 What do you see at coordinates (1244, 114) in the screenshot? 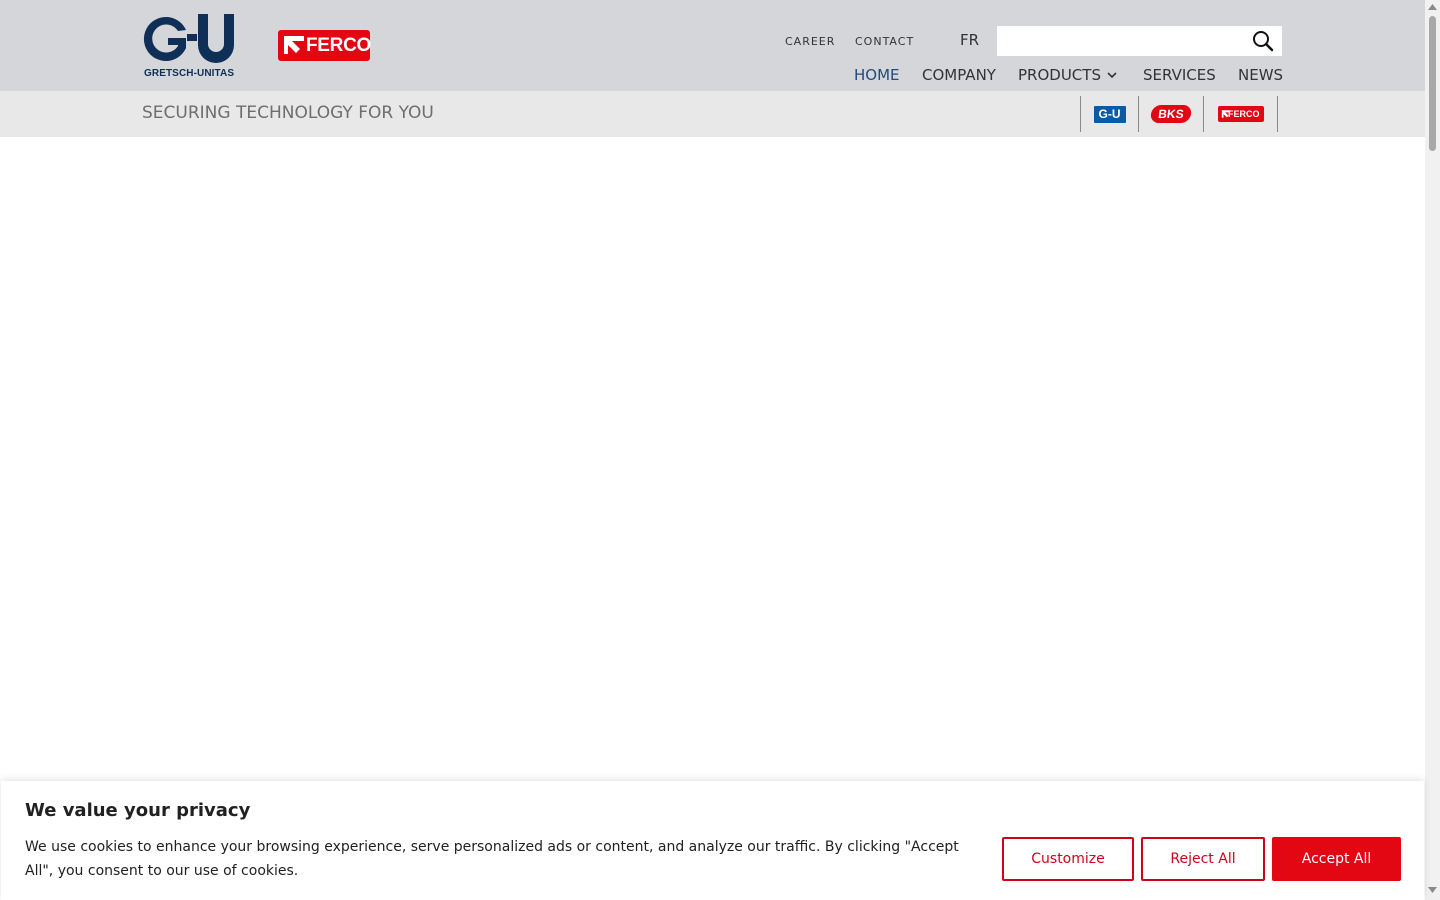
I see `brand-ferco-text: FERCO` at bounding box center [1244, 114].